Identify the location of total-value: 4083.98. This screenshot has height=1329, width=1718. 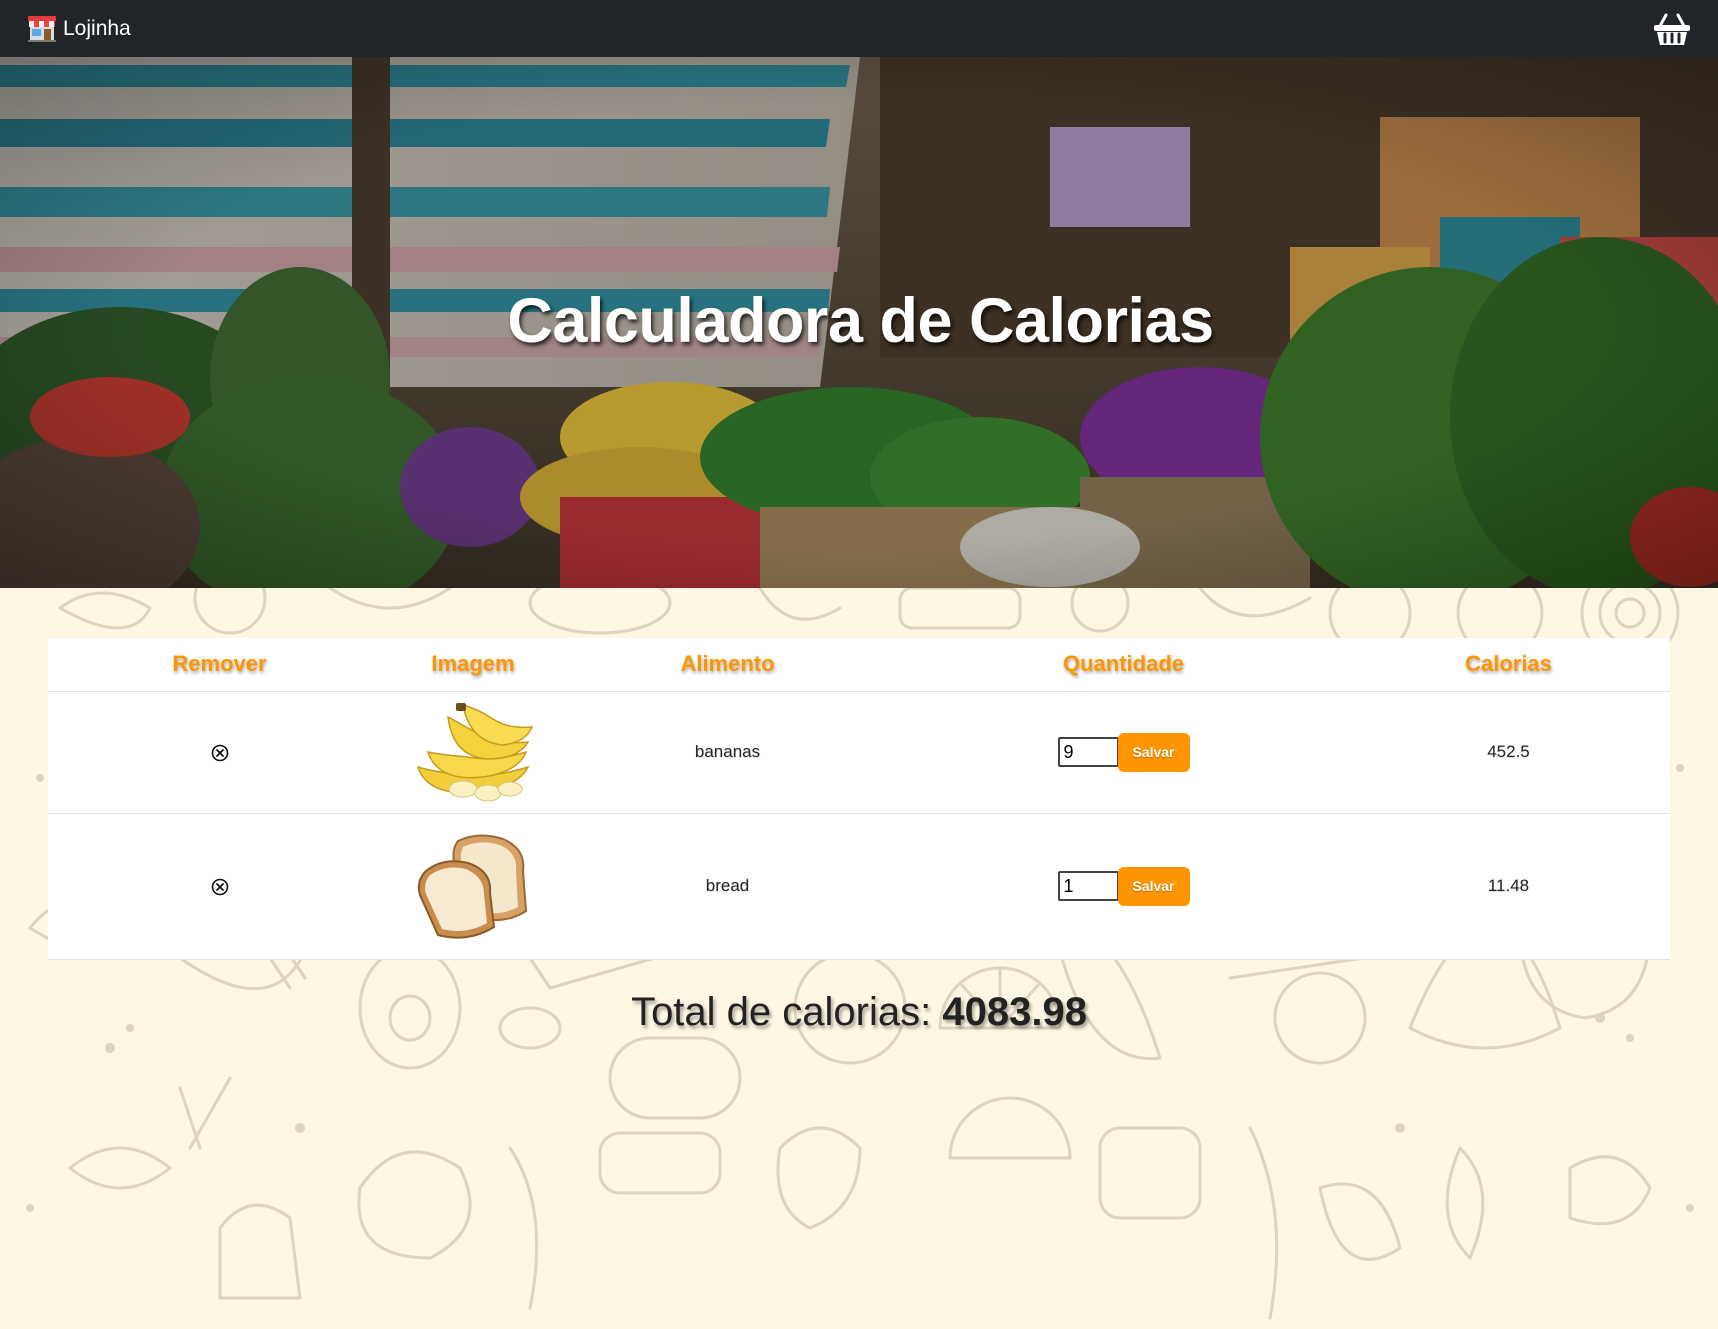
(1014, 1012).